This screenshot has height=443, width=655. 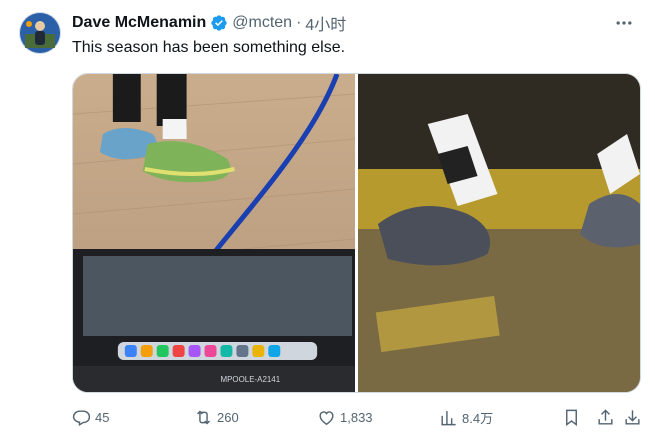 I want to click on avatar, so click(x=40, y=33).